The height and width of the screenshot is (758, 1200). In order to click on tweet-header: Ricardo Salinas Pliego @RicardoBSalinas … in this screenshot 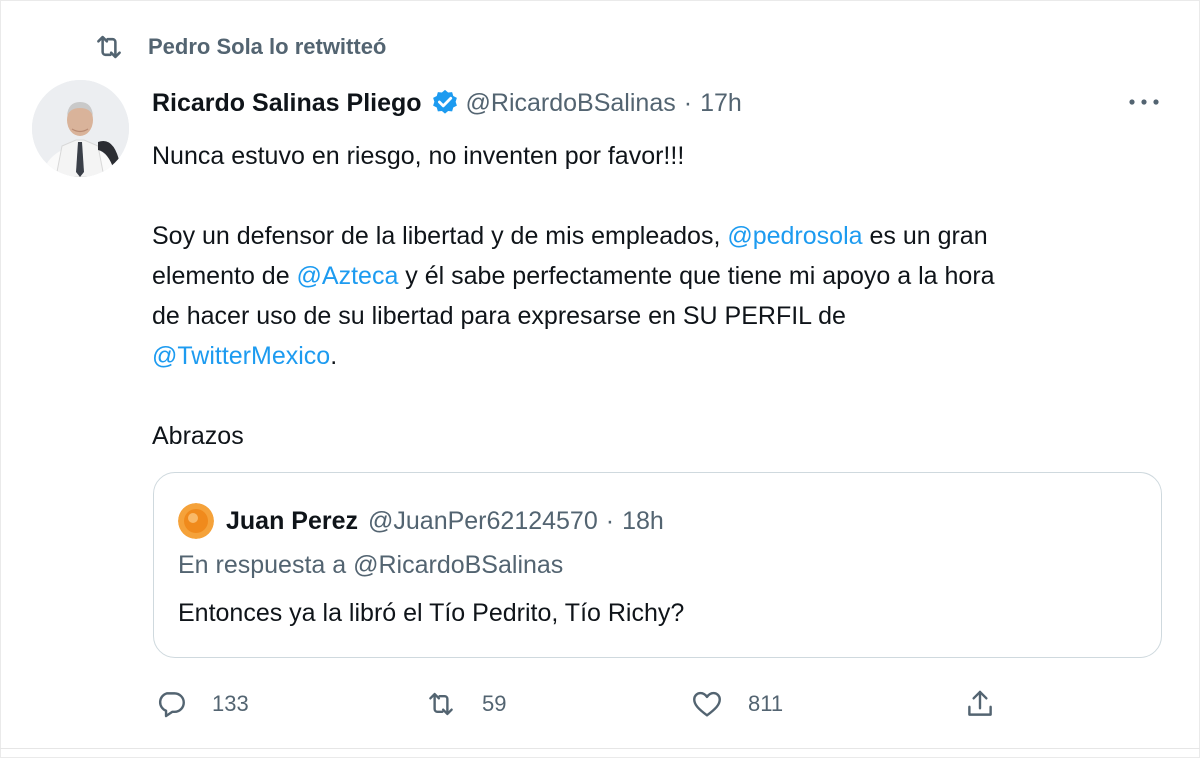, I will do `click(447, 103)`.